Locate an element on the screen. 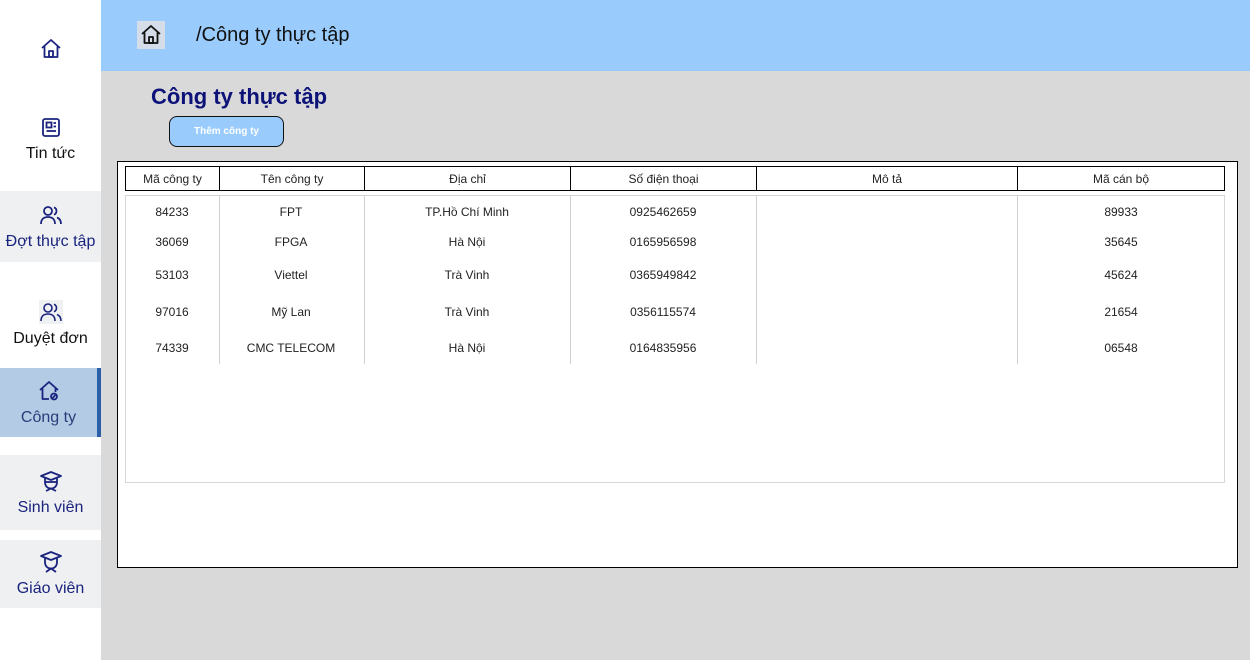 The width and height of the screenshot is (1250, 660). sidebar-item-label: Duyệt đơn is located at coordinates (50, 338).